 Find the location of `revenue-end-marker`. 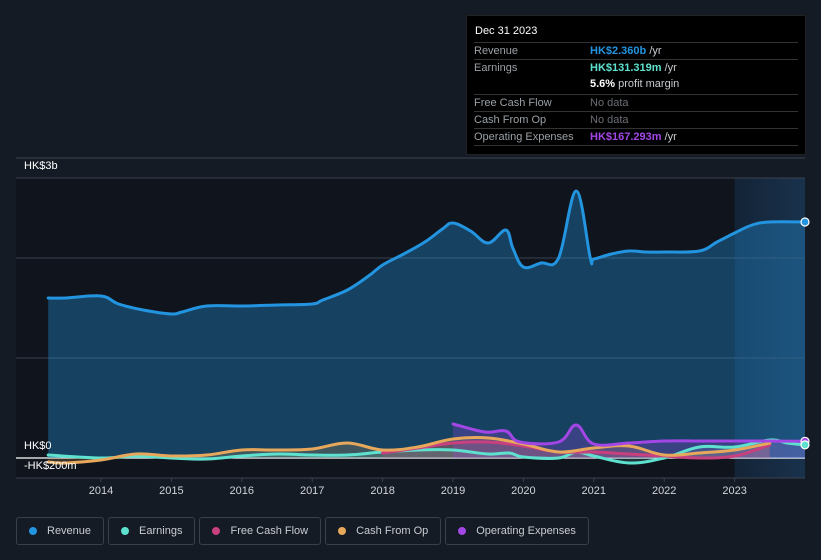

revenue-end-marker is located at coordinates (805, 222).